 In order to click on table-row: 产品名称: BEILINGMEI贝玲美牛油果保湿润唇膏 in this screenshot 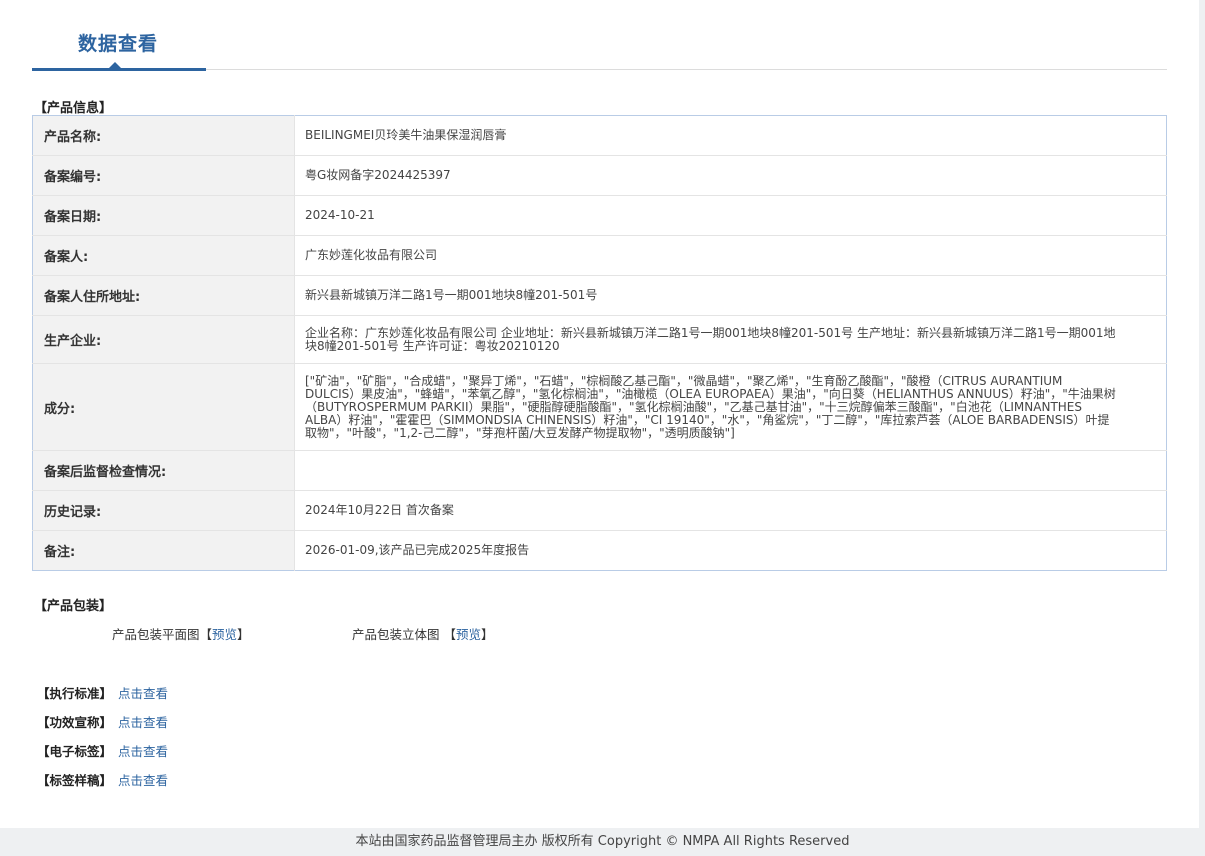, I will do `click(599, 135)`.